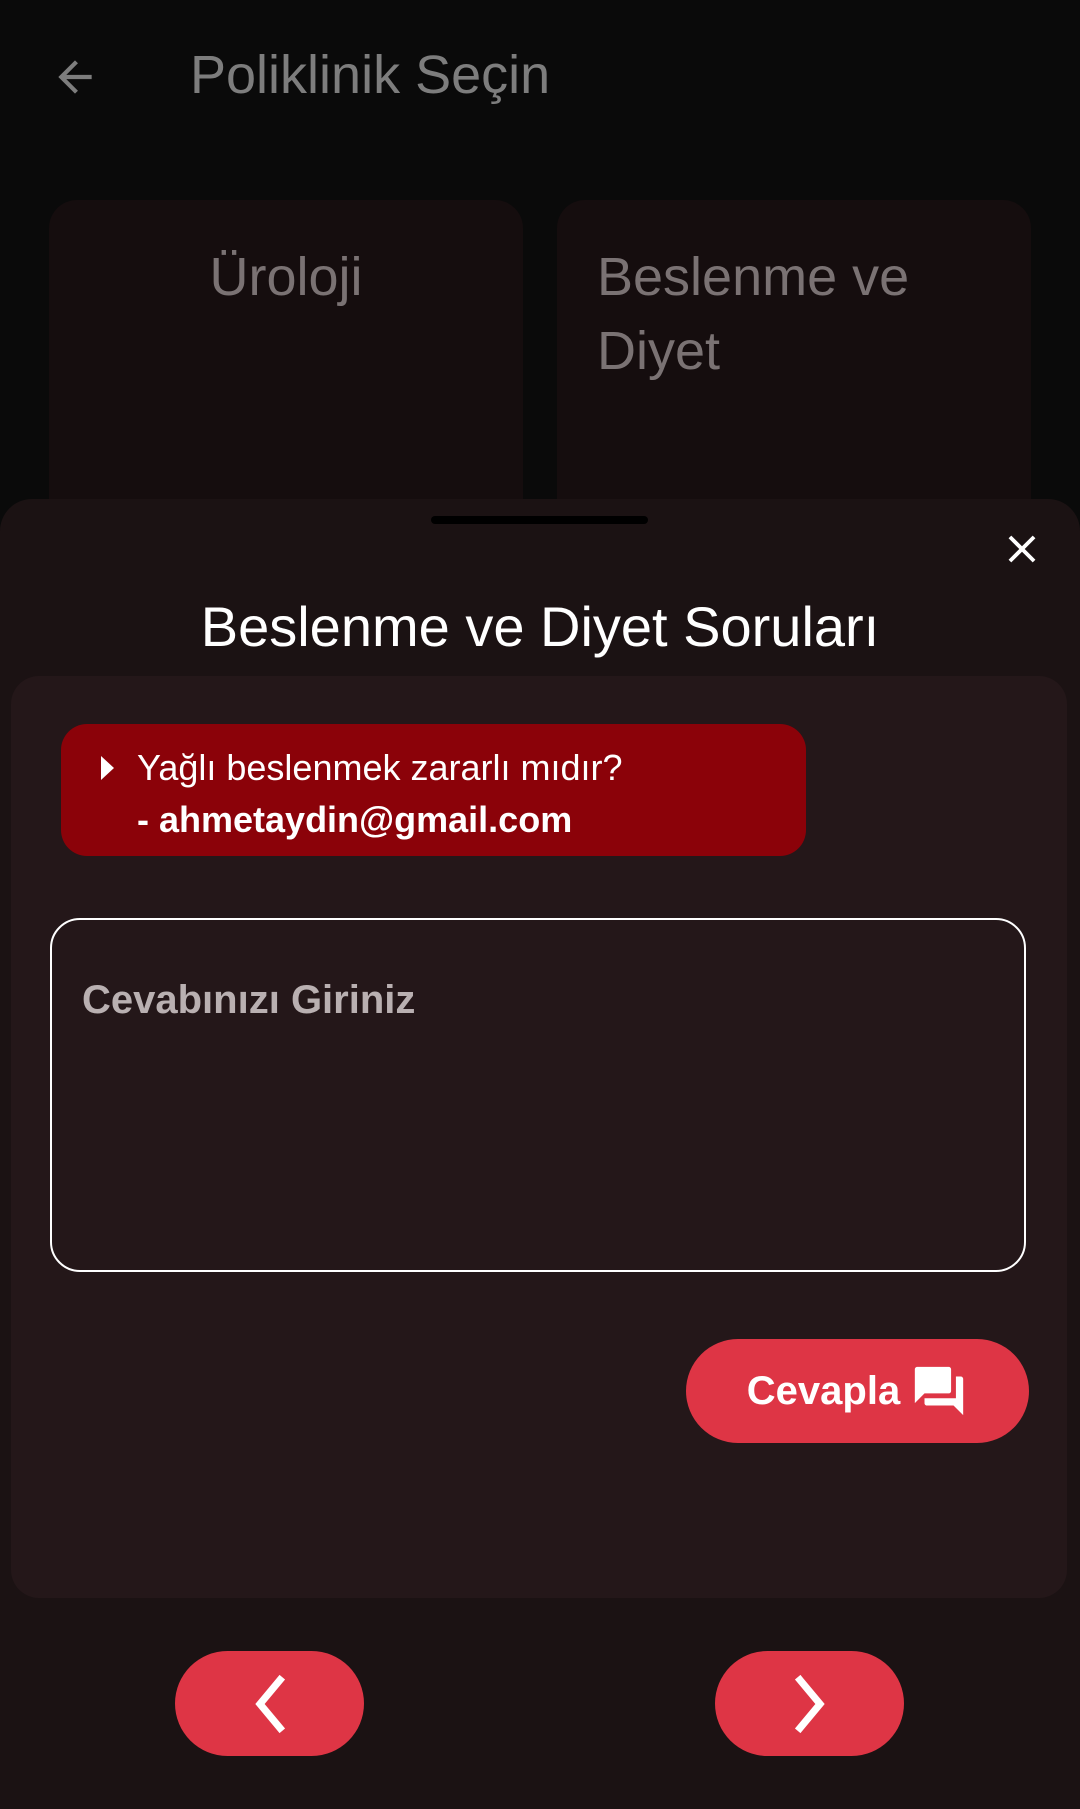 This screenshot has height=1809, width=1080. I want to click on previous-button, so click(269, 1703).